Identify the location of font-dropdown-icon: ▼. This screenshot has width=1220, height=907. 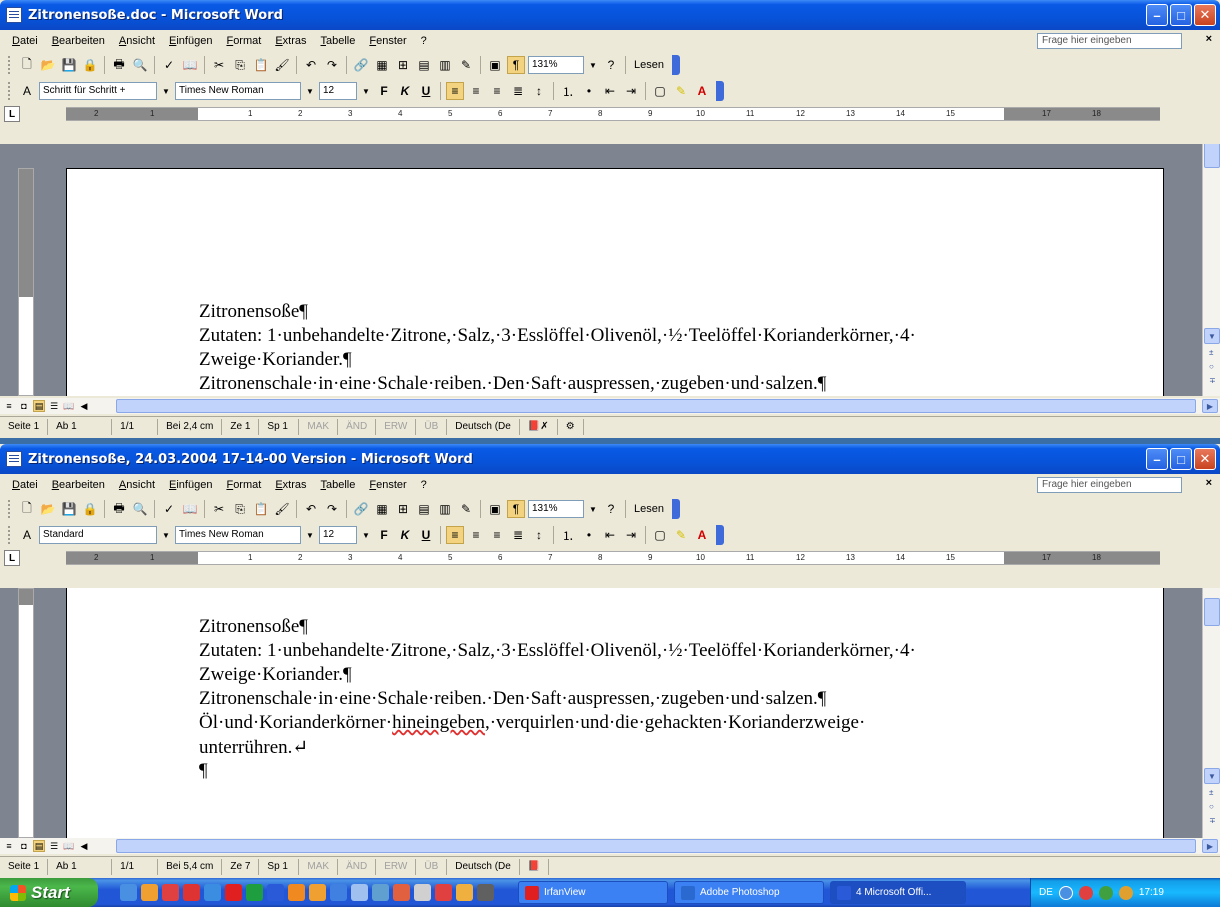
(310, 535).